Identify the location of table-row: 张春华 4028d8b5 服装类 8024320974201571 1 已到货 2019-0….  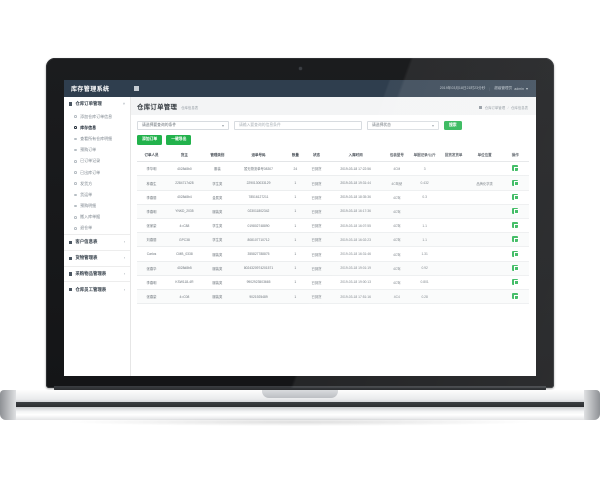
(333, 268).